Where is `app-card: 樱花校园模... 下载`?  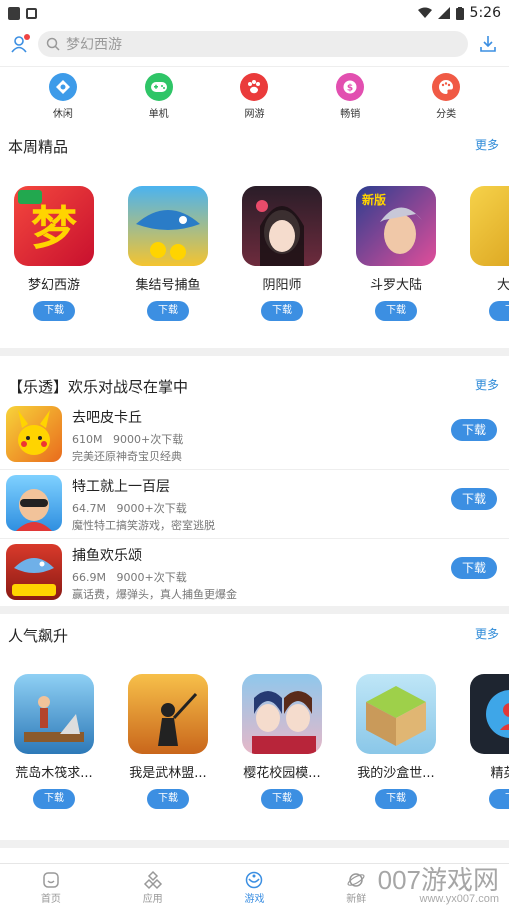
app-card: 樱花校园模... 下载 is located at coordinates (282, 741).